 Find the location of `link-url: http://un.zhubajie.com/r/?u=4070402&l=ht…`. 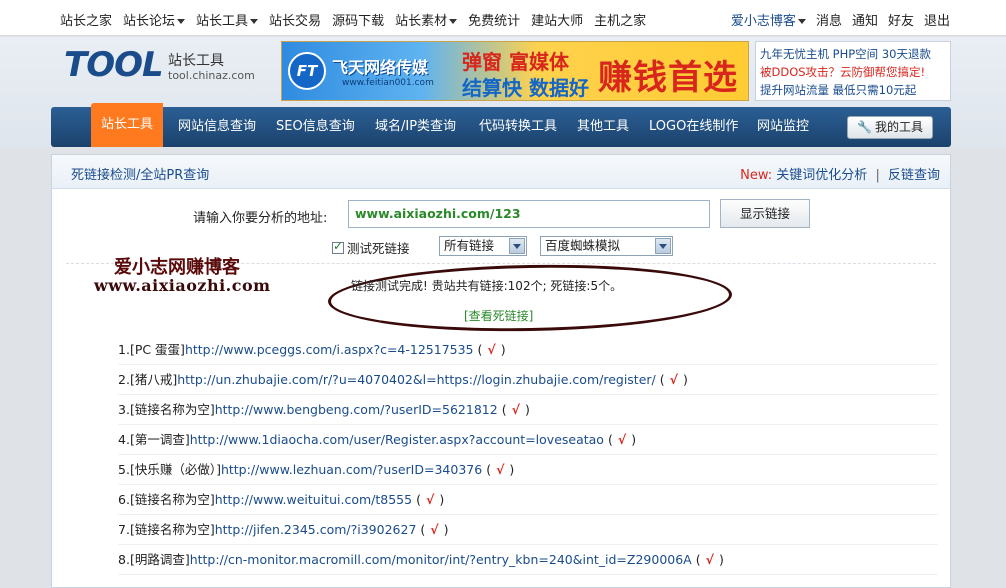

link-url: http://un.zhubajie.com/r/?u=4070402&l=ht… is located at coordinates (416, 379).